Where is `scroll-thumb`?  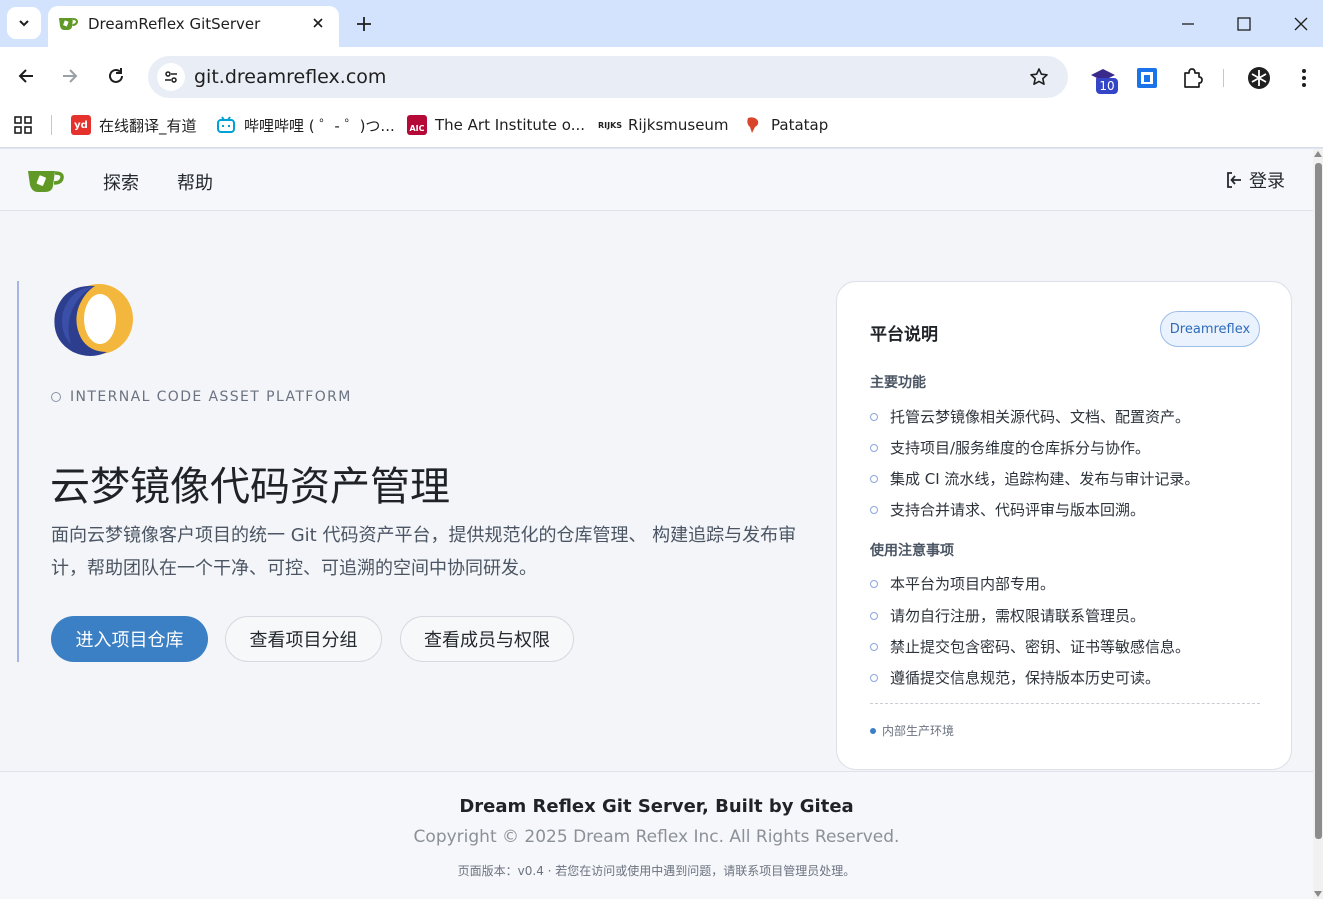
scroll-thumb is located at coordinates (1318, 501).